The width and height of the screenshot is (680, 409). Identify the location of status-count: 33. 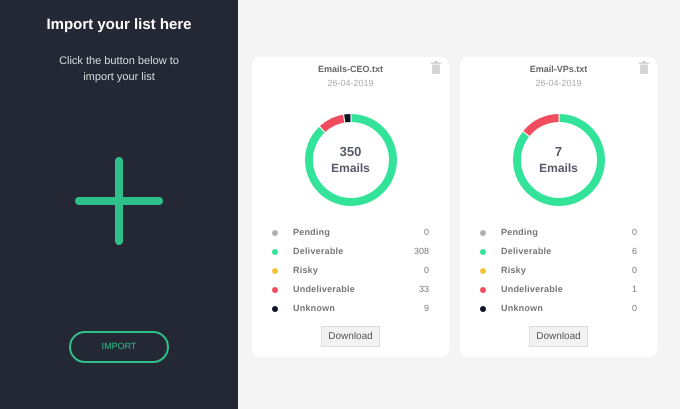
(423, 289).